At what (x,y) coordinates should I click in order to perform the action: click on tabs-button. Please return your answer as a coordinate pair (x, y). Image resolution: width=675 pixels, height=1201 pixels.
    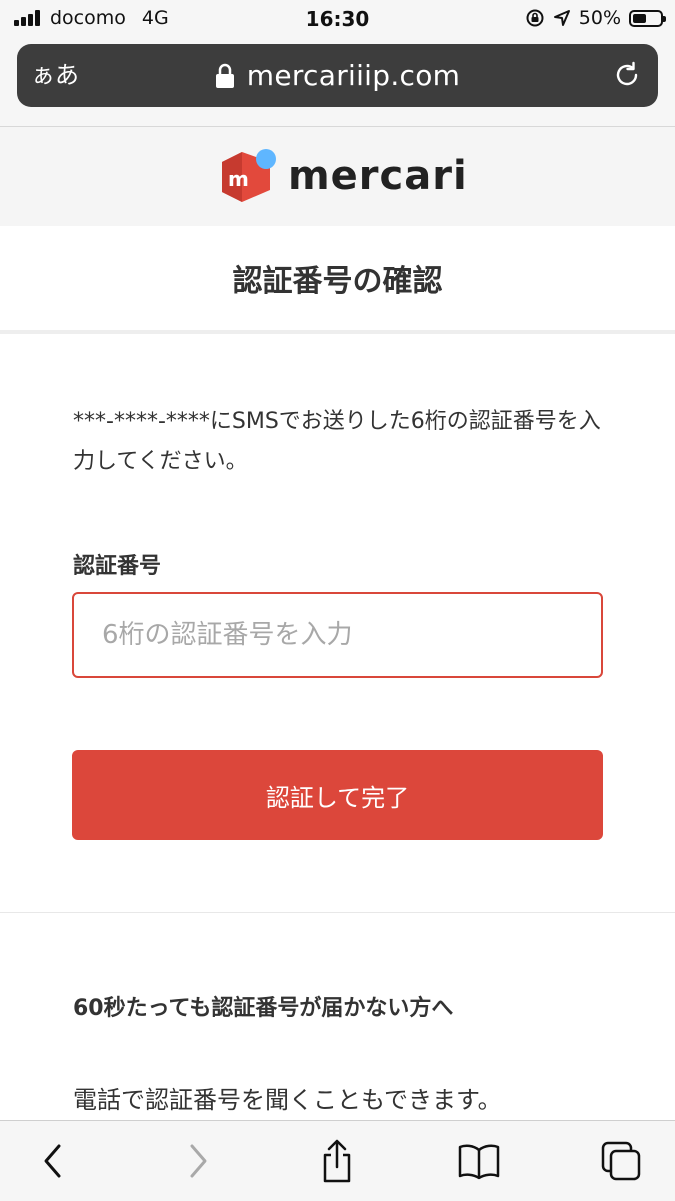
    Looking at the image, I should click on (621, 1161).